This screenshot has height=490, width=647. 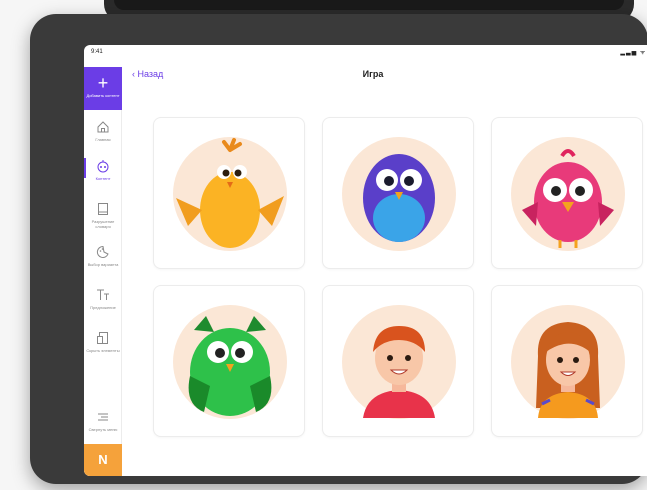 I want to click on sidebar-item-variant: Выбор варианта, so click(x=103, y=255).